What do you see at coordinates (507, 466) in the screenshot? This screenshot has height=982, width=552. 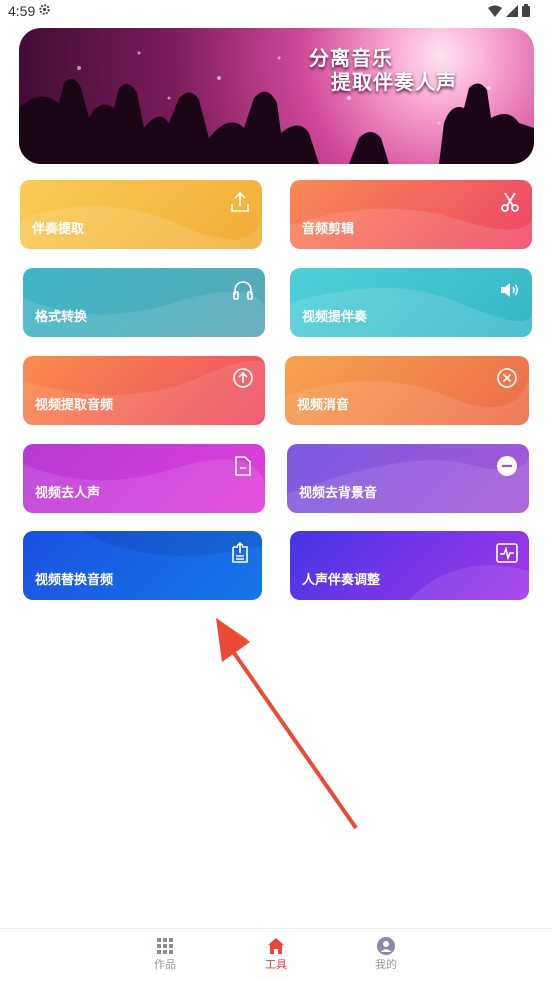 I see `minus-circle-icon` at bounding box center [507, 466].